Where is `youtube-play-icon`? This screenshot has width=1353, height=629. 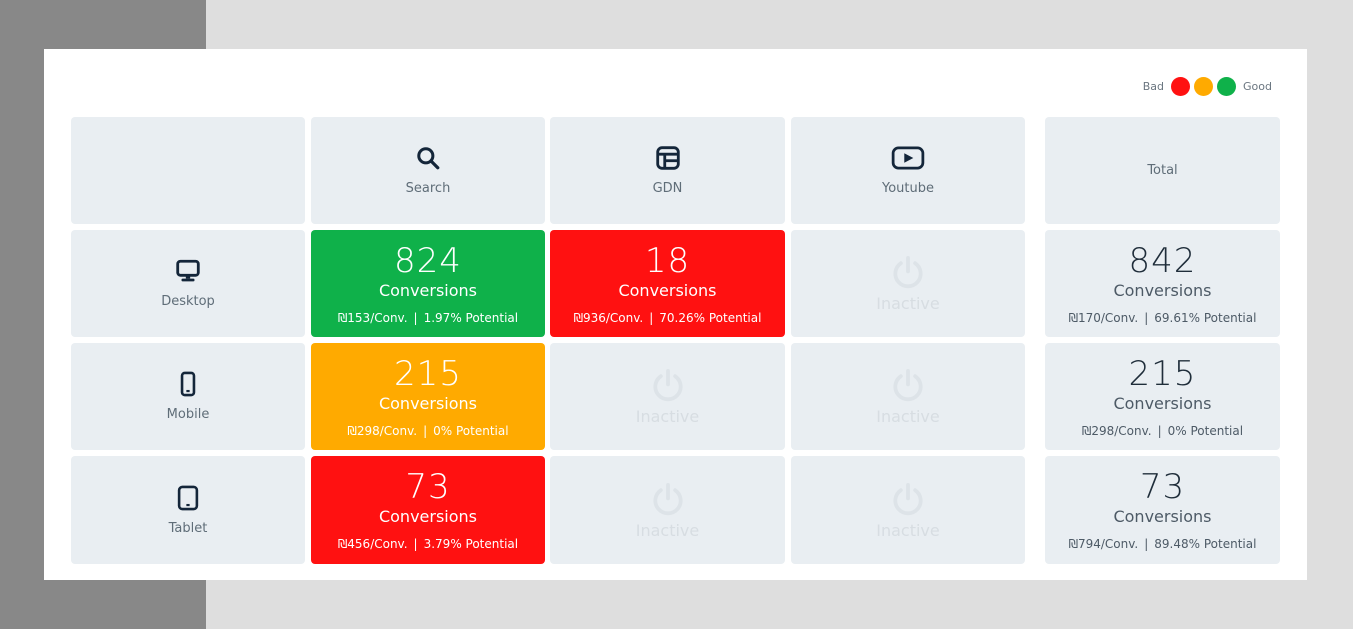
youtube-play-icon is located at coordinates (908, 158).